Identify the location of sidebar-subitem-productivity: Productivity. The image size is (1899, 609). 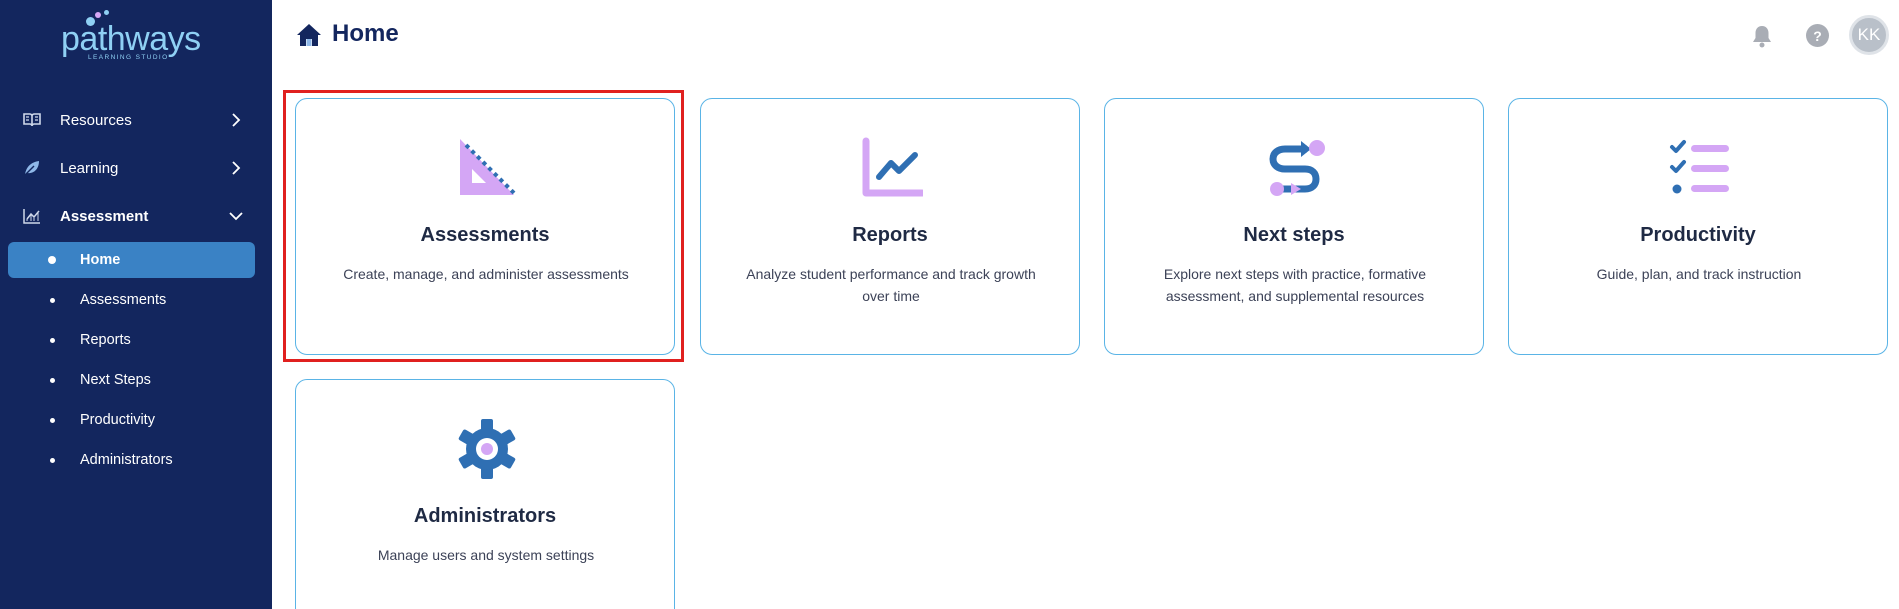
(131, 420).